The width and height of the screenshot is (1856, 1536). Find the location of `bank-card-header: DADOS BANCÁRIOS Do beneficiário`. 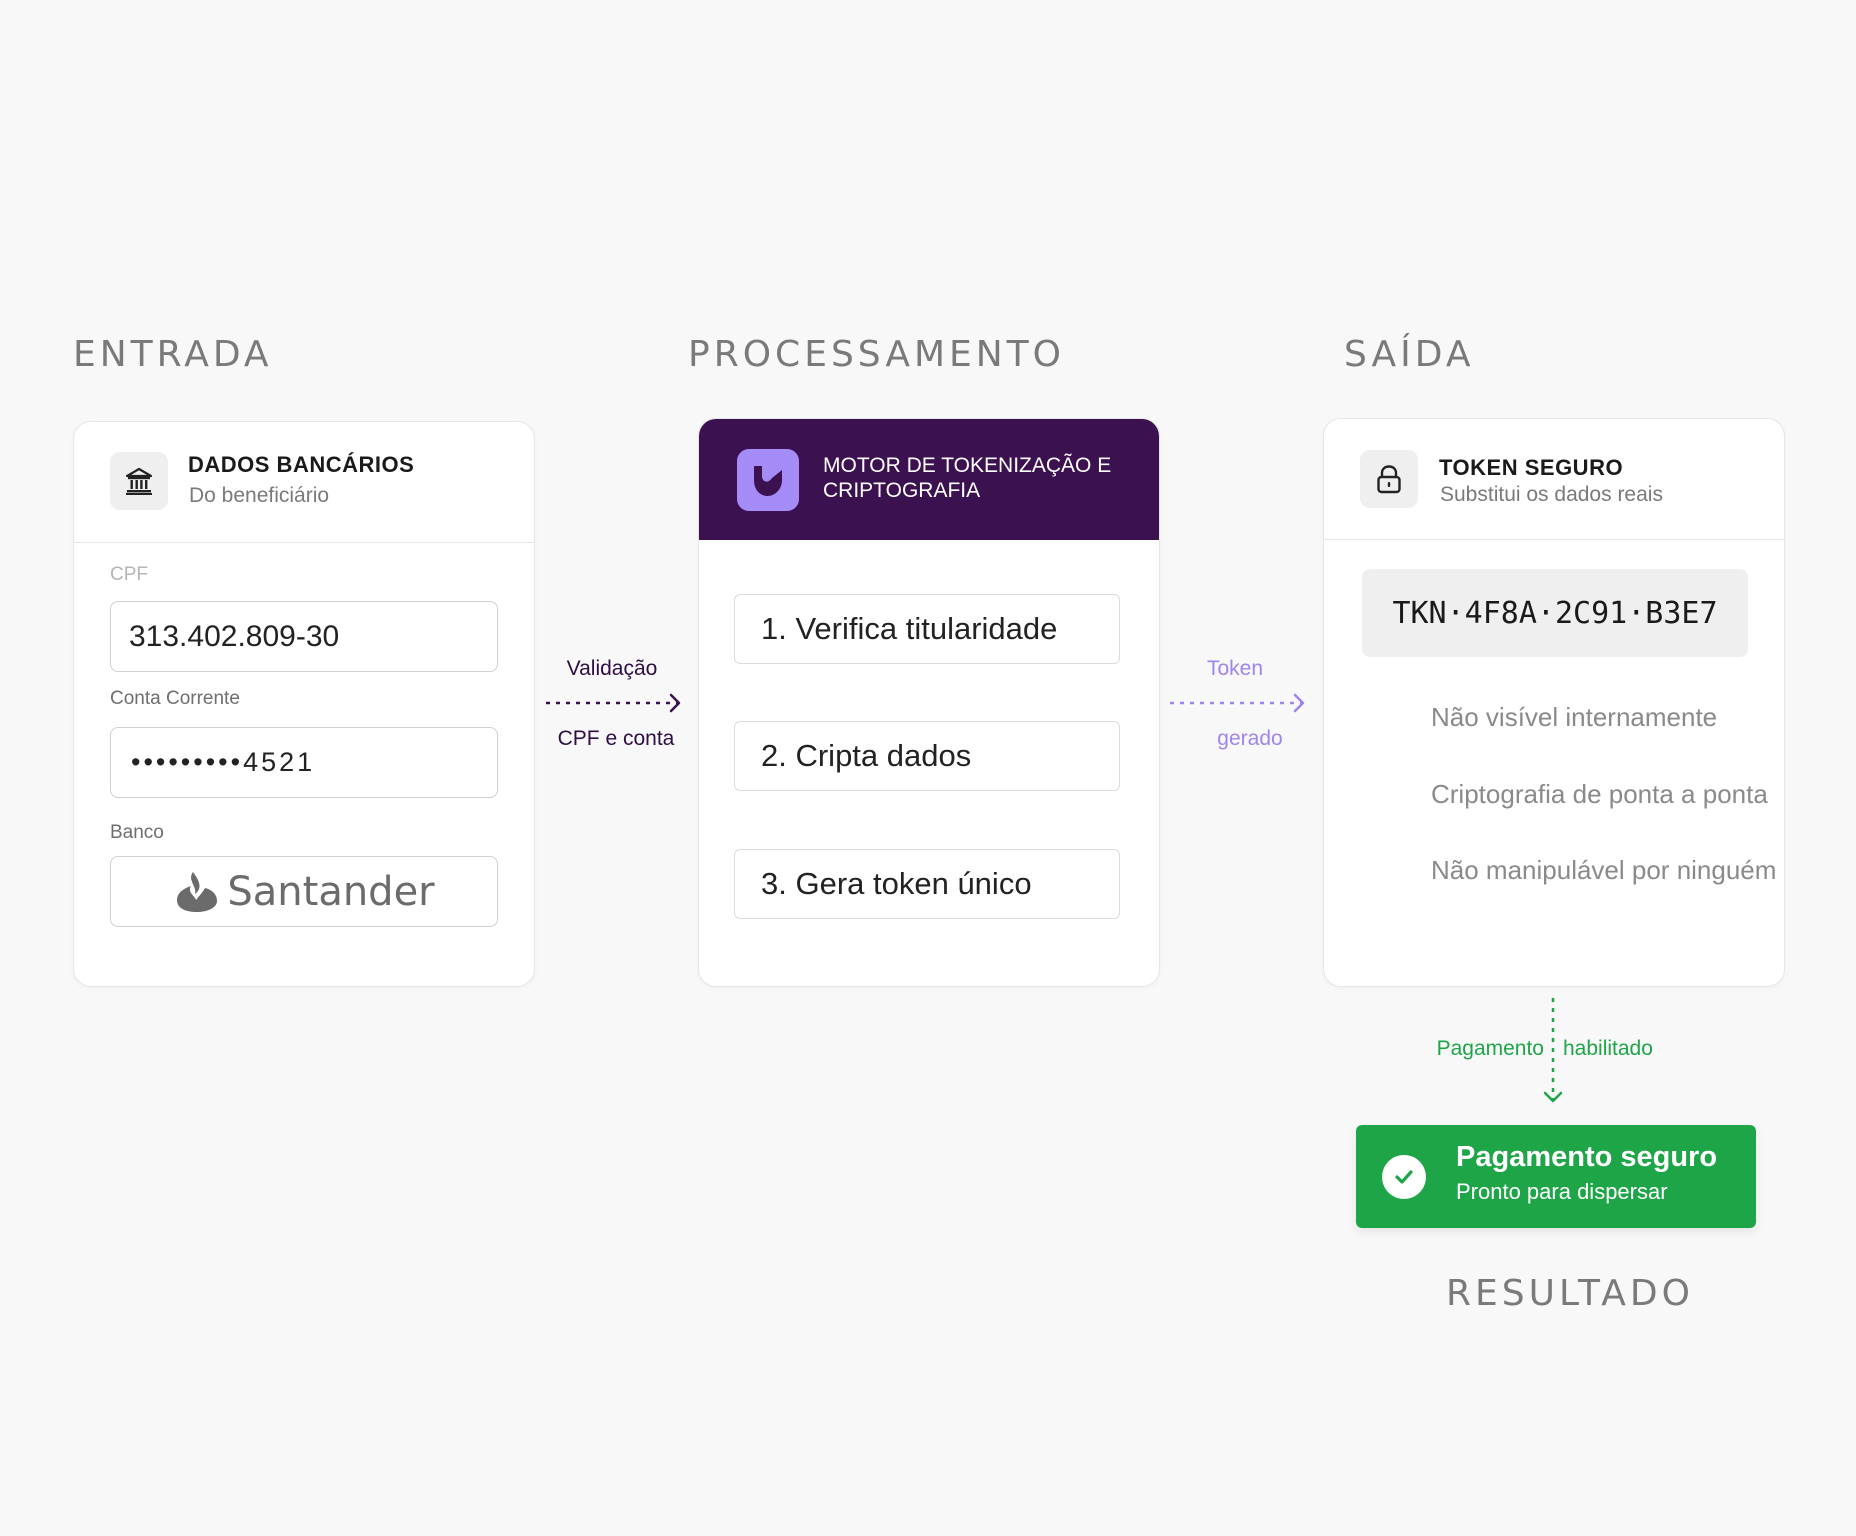

bank-card-header: DADOS BANCÁRIOS Do beneficiário is located at coordinates (304, 482).